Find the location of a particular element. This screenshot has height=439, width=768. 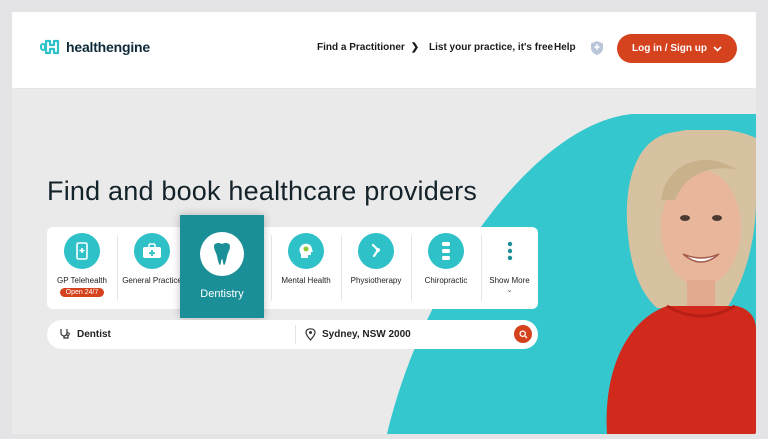

divider is located at coordinates (295, 334).